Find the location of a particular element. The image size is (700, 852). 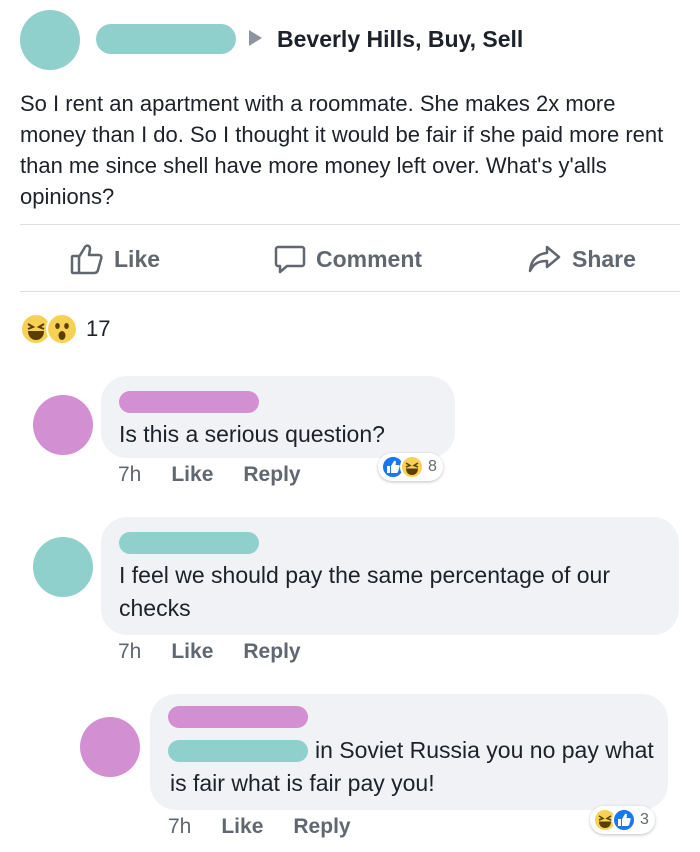

reply-timestamp: 7h is located at coordinates (179, 827).